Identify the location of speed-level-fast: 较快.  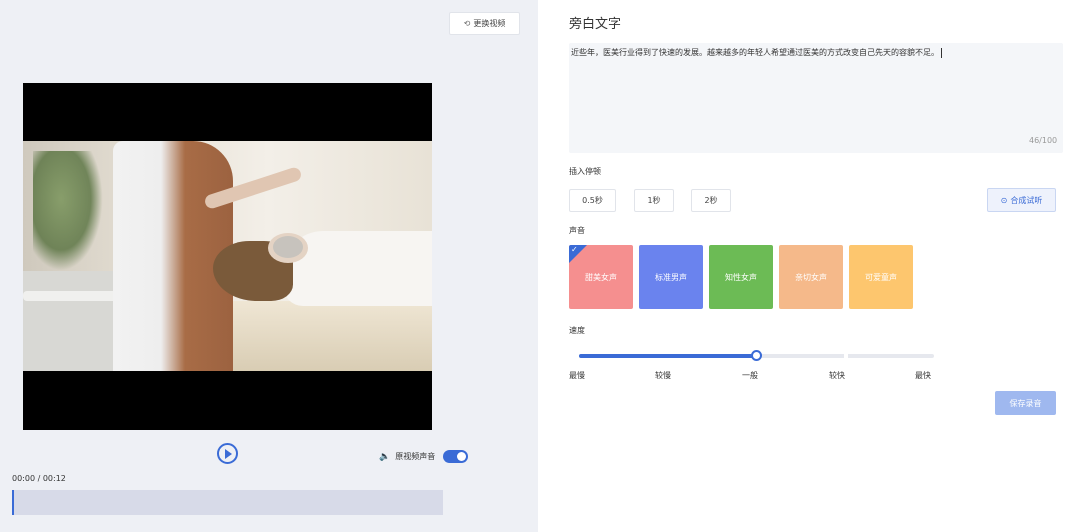
(837, 375).